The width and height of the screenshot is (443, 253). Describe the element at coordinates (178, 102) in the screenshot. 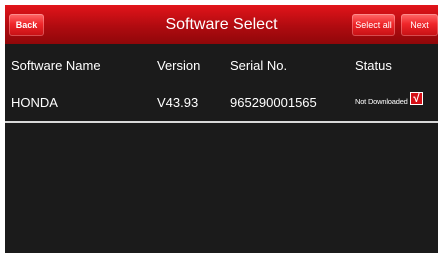

I see `version-cell: V43.93` at that location.